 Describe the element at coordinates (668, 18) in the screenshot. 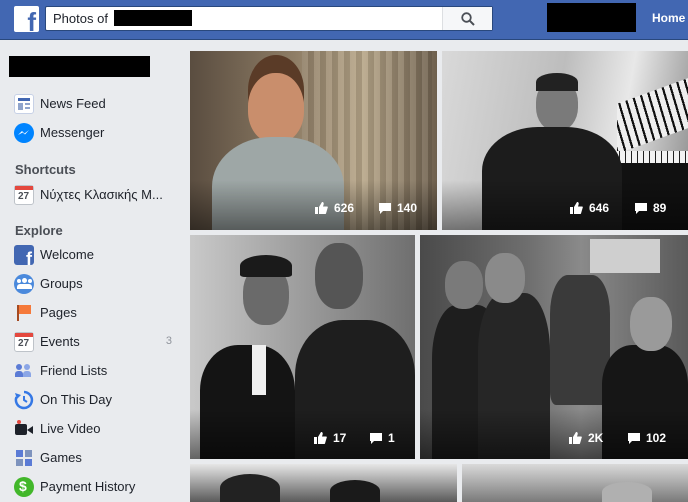

I see `home-link: Home` at that location.